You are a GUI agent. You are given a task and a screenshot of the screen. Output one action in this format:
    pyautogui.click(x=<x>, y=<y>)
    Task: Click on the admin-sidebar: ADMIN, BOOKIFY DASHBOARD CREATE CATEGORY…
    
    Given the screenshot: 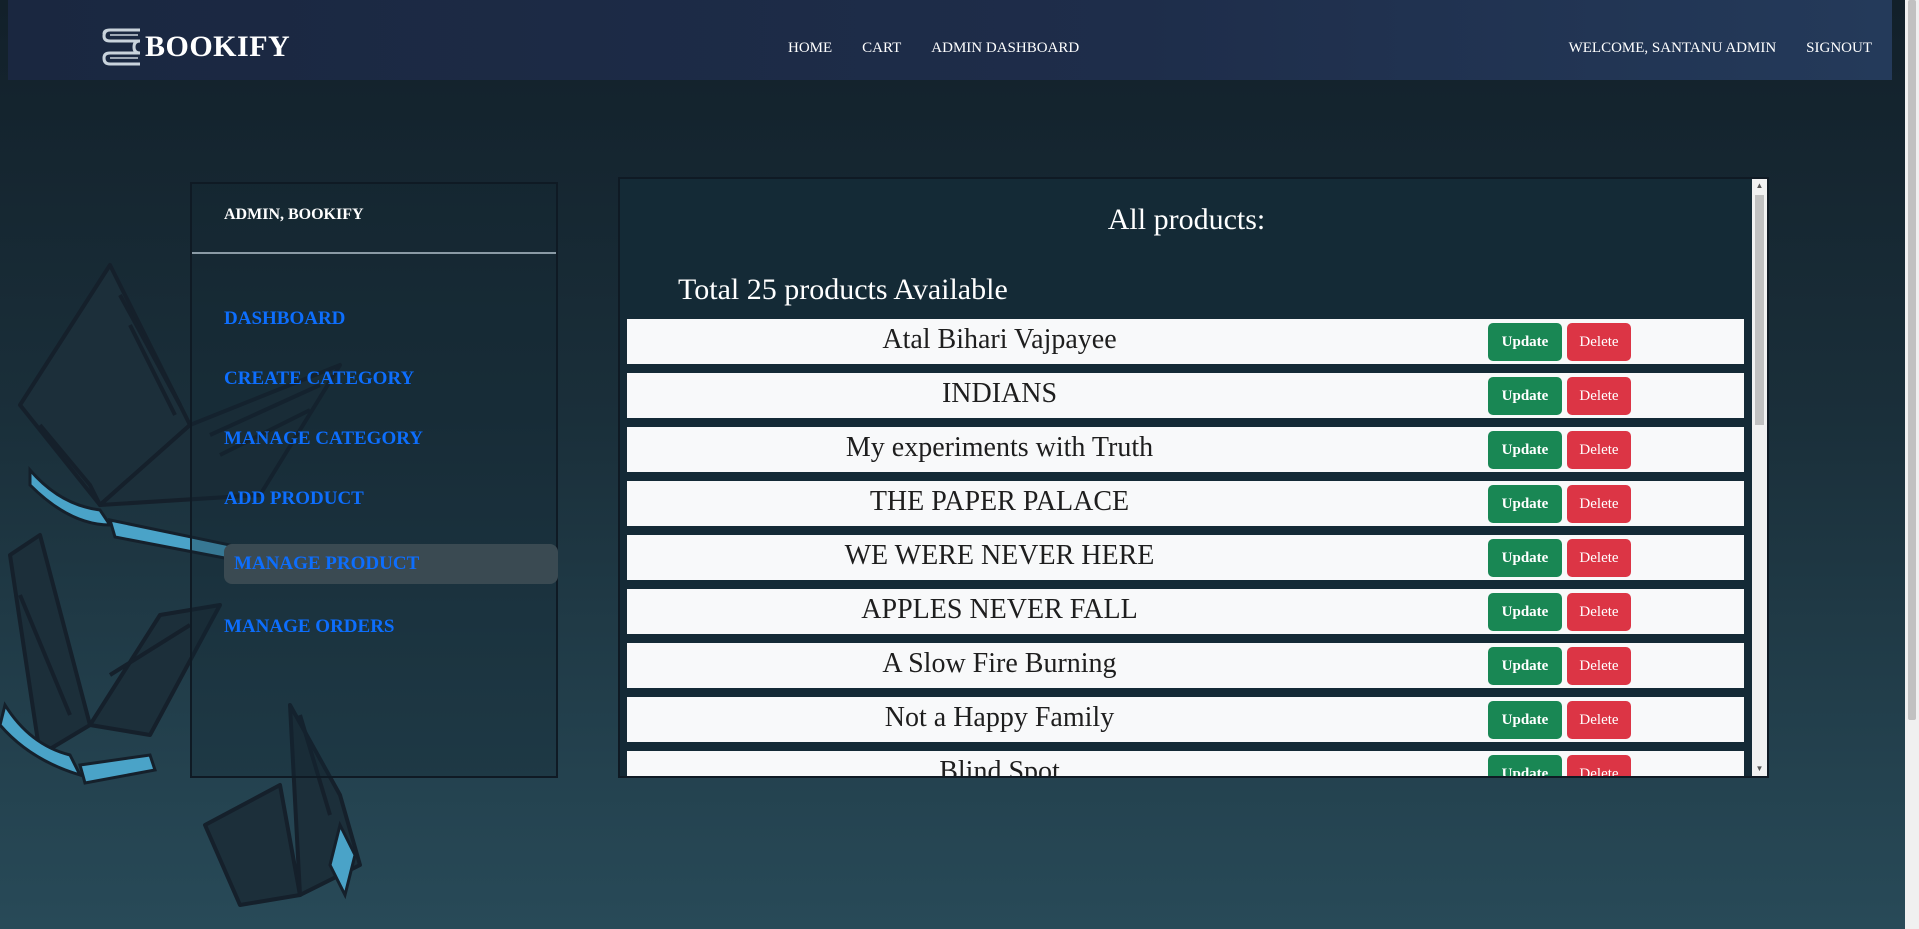 What is the action you would take?
    pyautogui.click(x=374, y=480)
    